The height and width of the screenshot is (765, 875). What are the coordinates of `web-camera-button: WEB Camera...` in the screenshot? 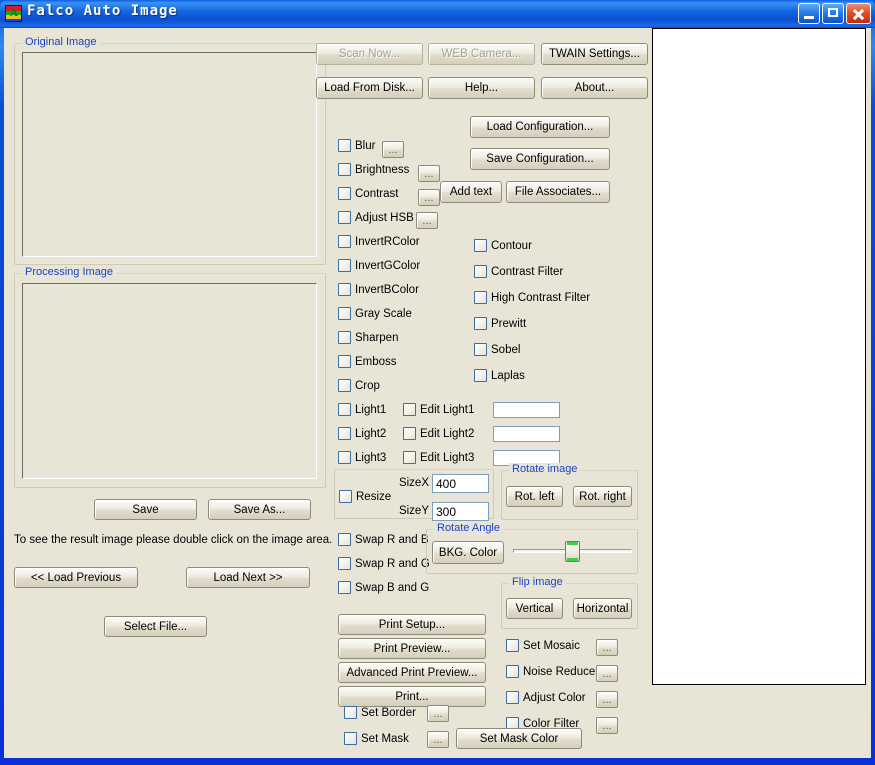 It's located at (481, 54).